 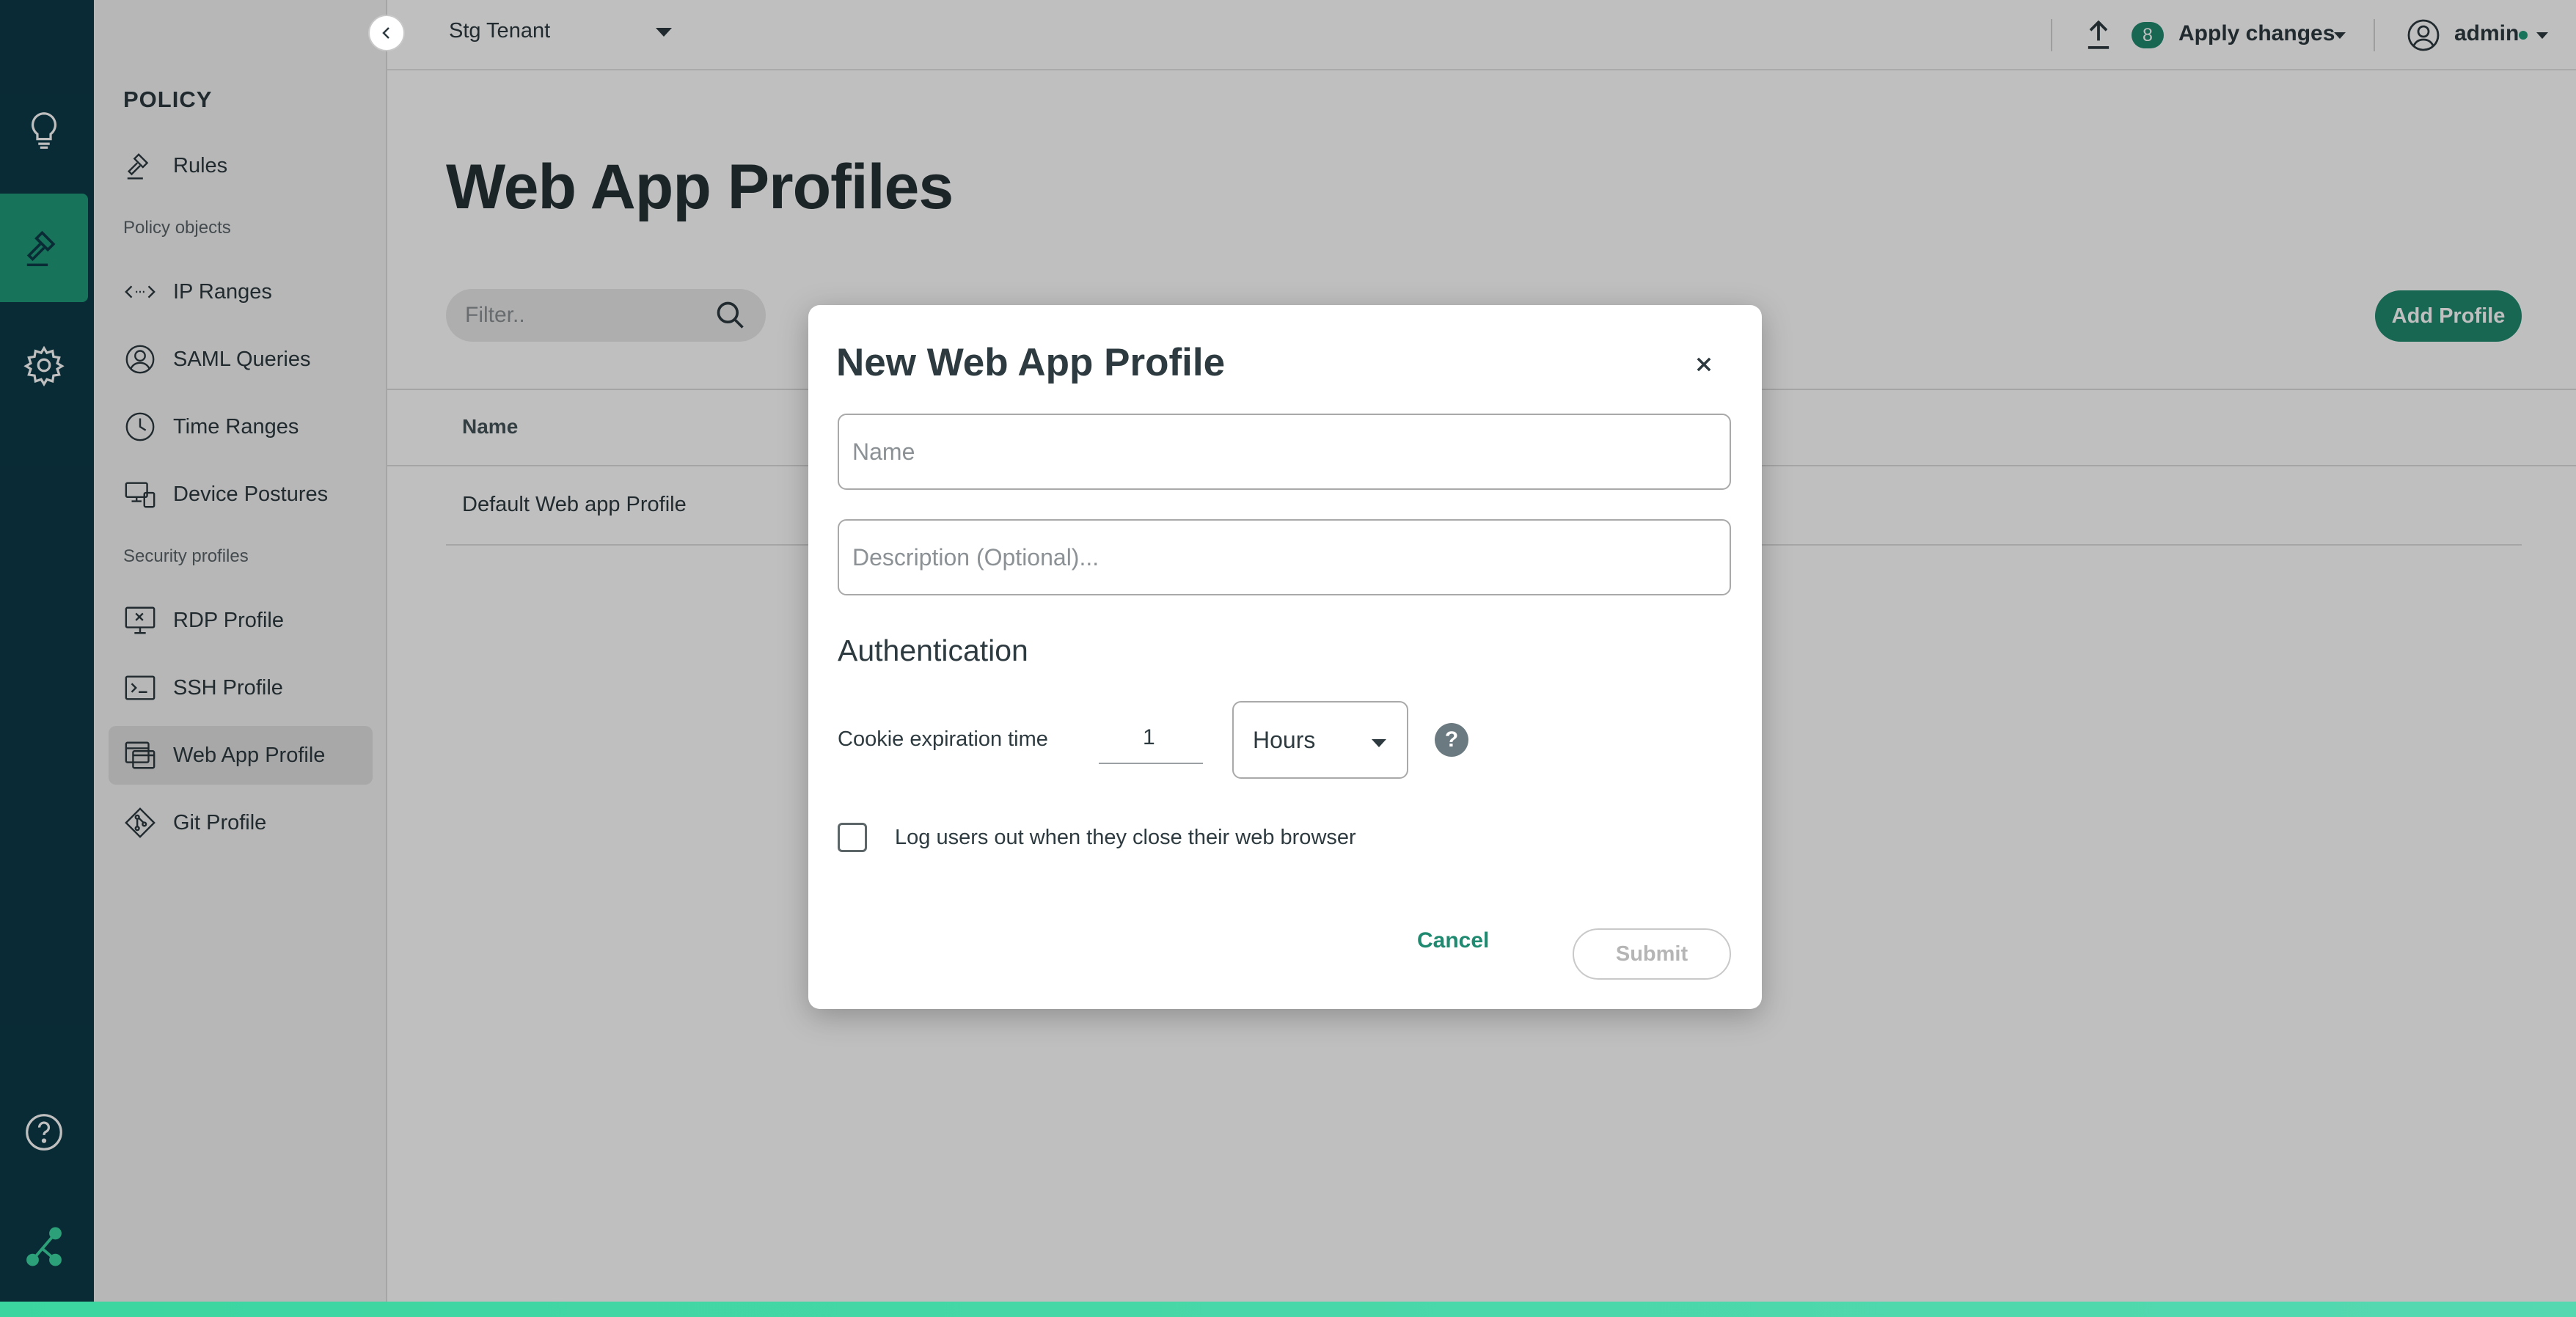 What do you see at coordinates (1151, 738) in the screenshot?
I see `cookie-expiration-input` at bounding box center [1151, 738].